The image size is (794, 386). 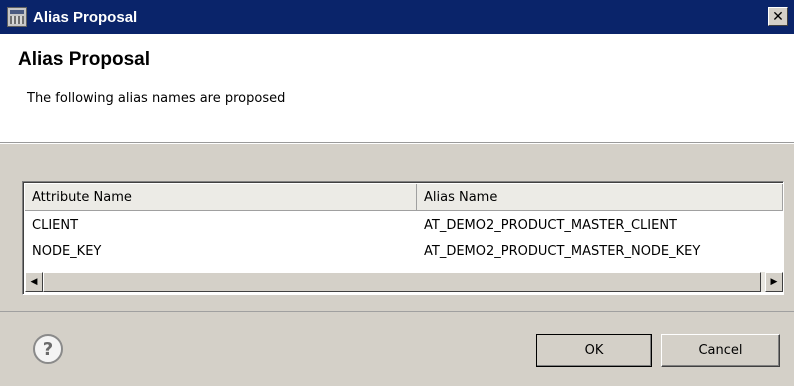 What do you see at coordinates (48, 349) in the screenshot?
I see `help-icon: ?` at bounding box center [48, 349].